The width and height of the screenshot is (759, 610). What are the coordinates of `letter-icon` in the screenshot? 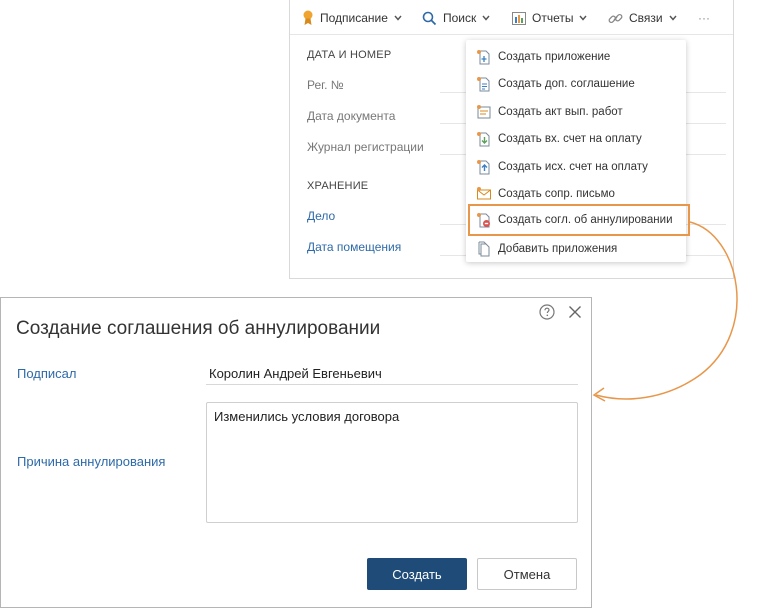 It's located at (484, 193).